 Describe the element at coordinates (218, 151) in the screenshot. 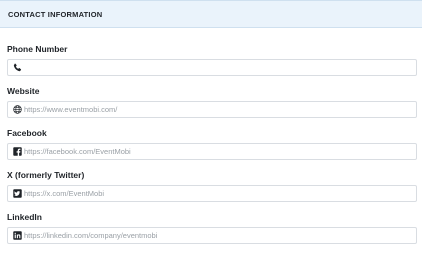

I see `facebook-input` at that location.